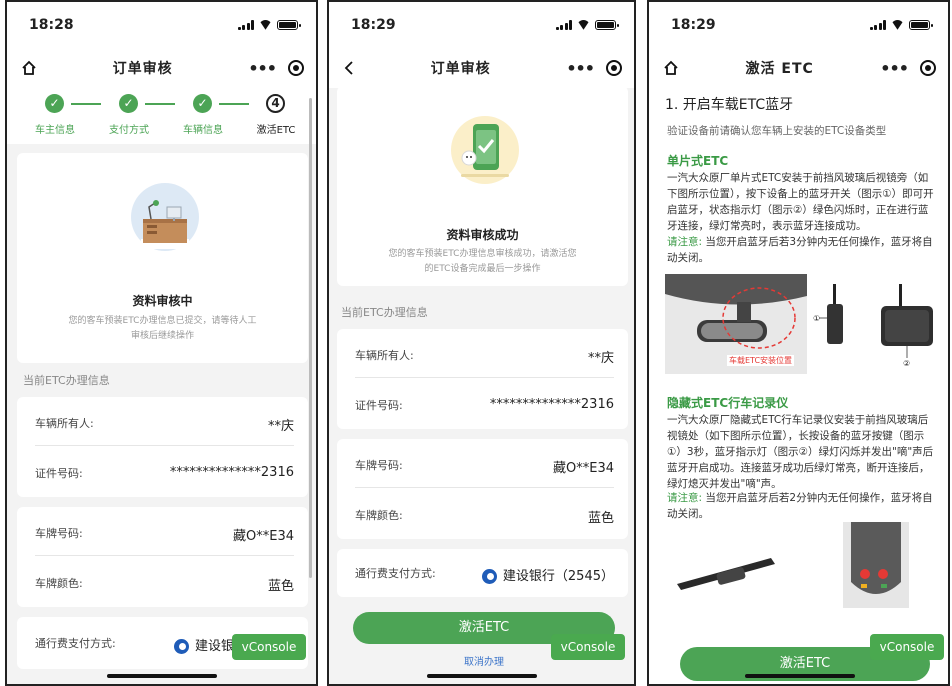 The width and height of the screenshot is (952, 686). What do you see at coordinates (55, 130) in the screenshot?
I see `step-label-owner: 车主信息` at bounding box center [55, 130].